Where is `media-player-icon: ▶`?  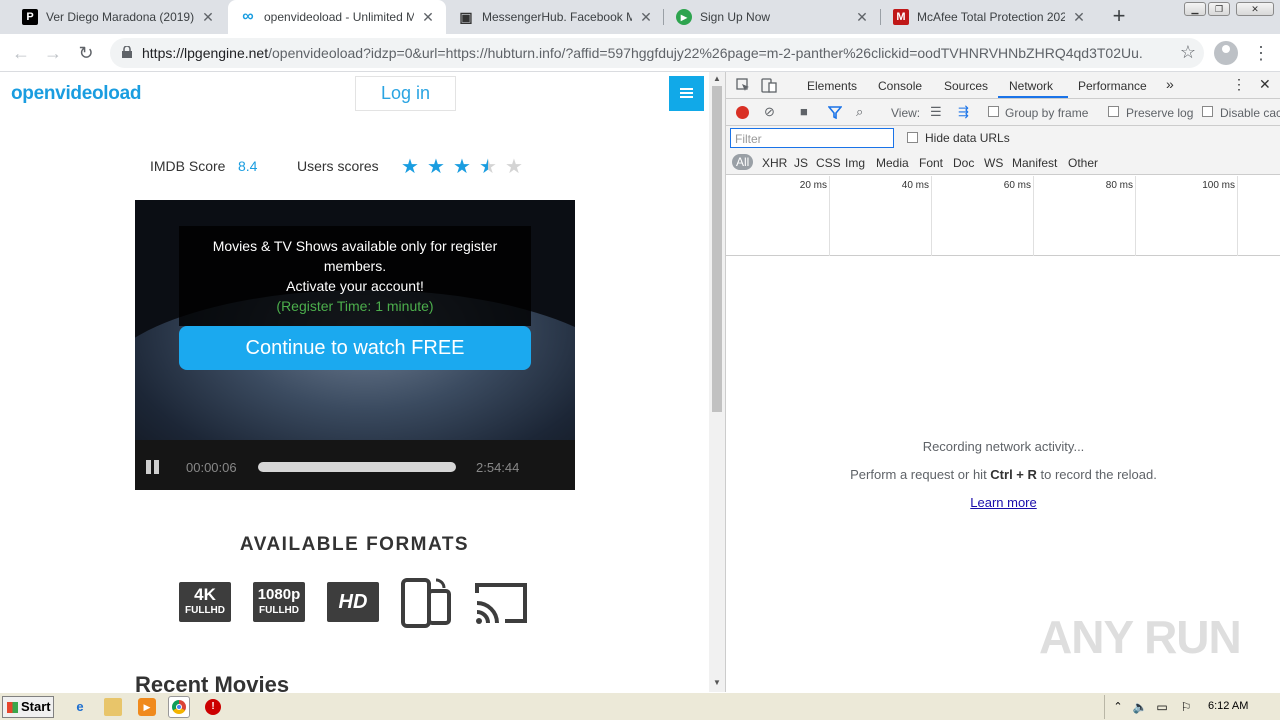 media-player-icon: ▶ is located at coordinates (147, 707).